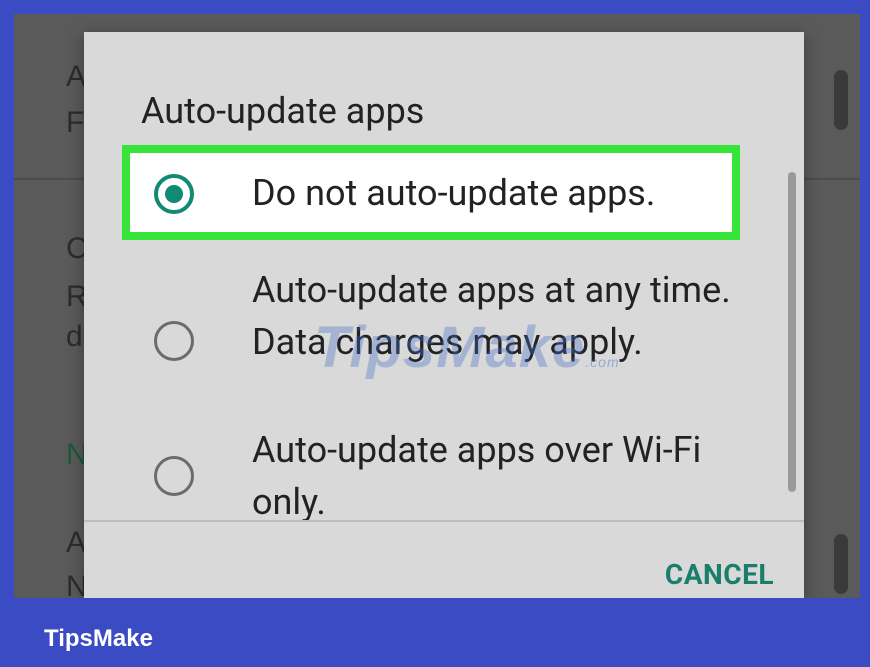 This screenshot has width=870, height=667. What do you see at coordinates (174, 194) in the screenshot?
I see `radio-checked-icon` at bounding box center [174, 194].